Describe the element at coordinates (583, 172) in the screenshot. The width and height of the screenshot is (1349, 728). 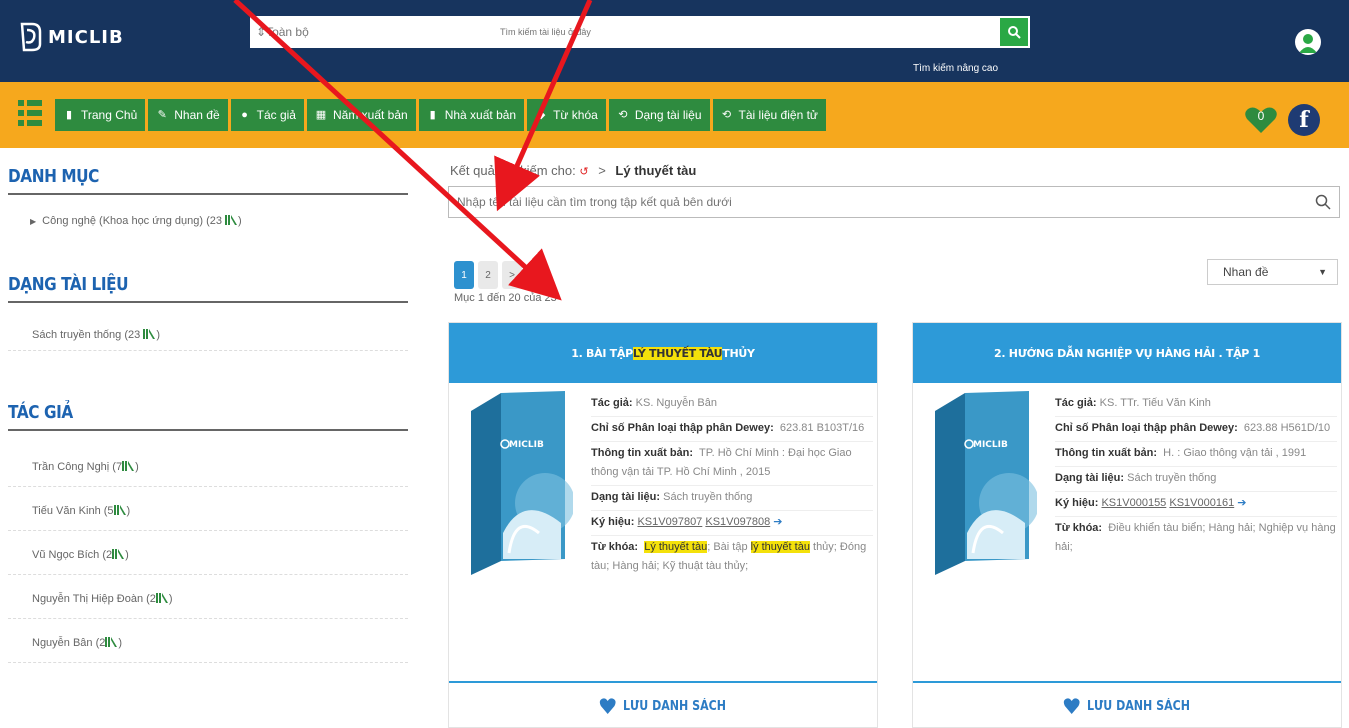
I see `reset-search-icon: ↺` at that location.